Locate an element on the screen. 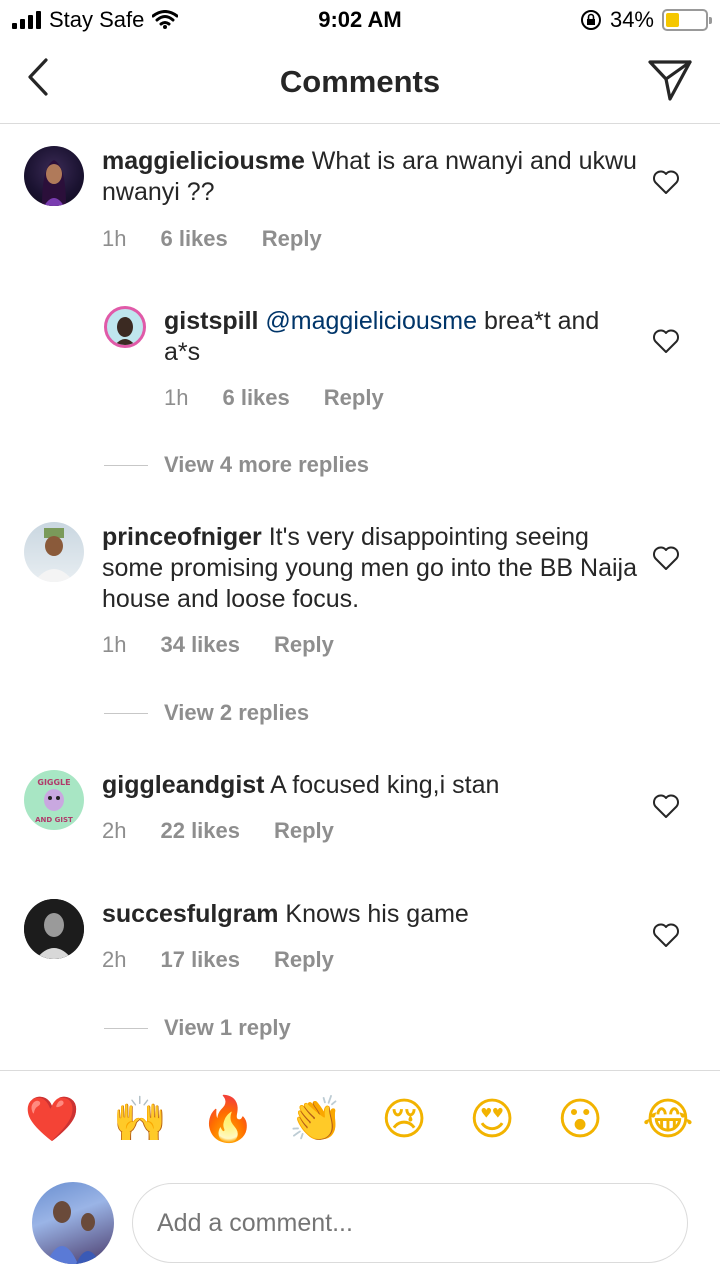  comment-meta: 1h 6 likes Reply is located at coordinates (212, 239).